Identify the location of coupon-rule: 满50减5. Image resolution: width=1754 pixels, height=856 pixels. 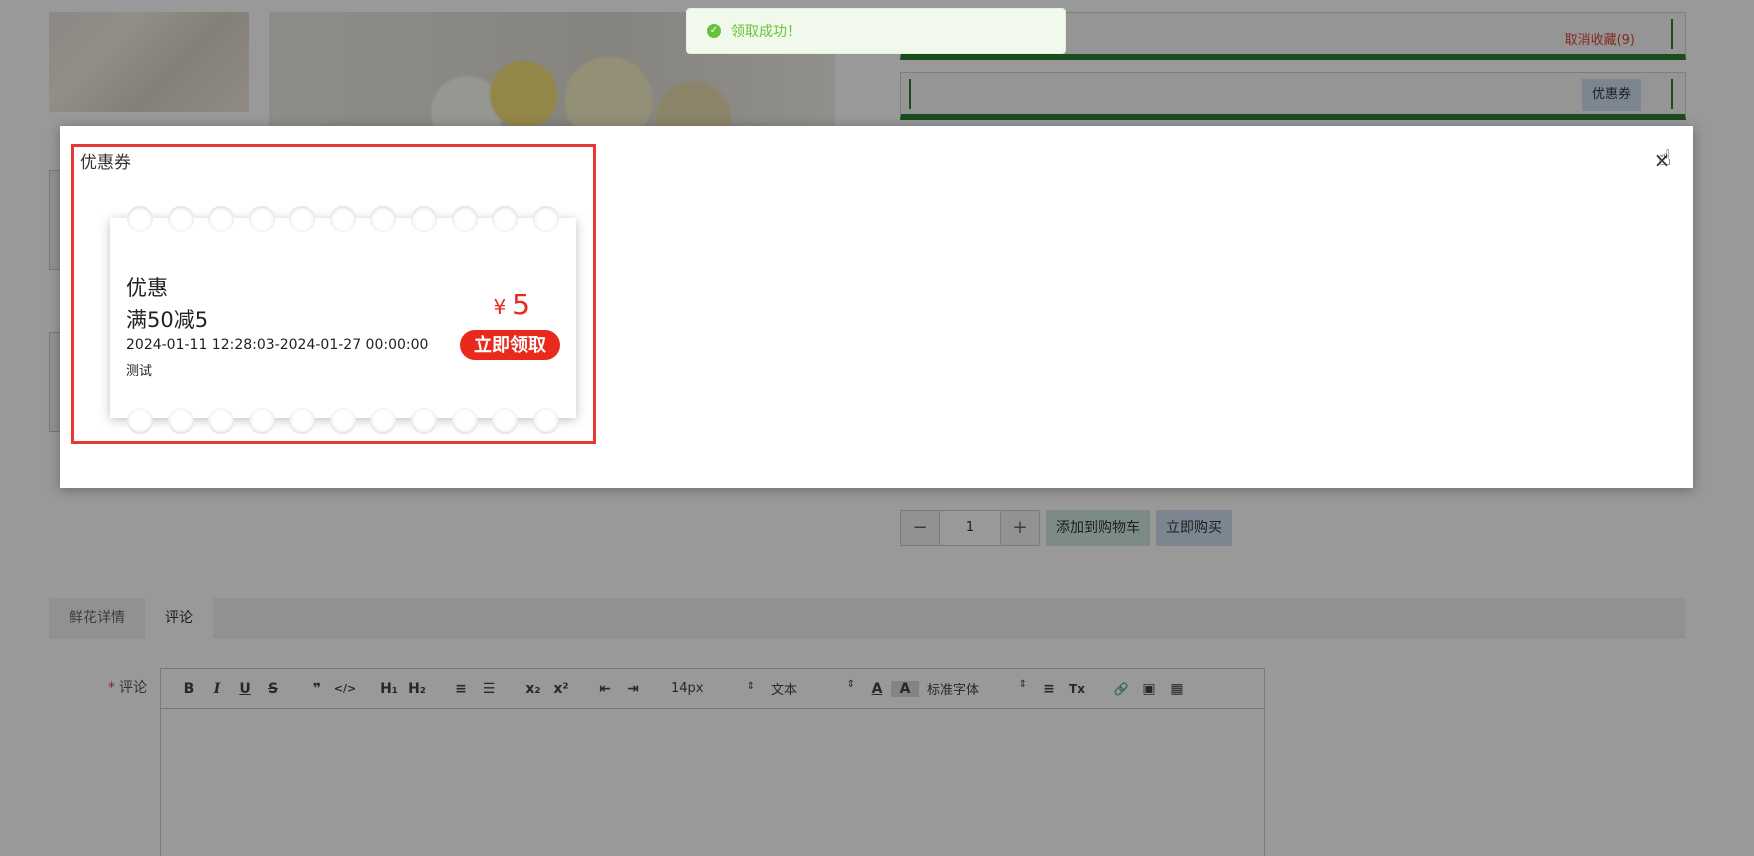
(167, 320).